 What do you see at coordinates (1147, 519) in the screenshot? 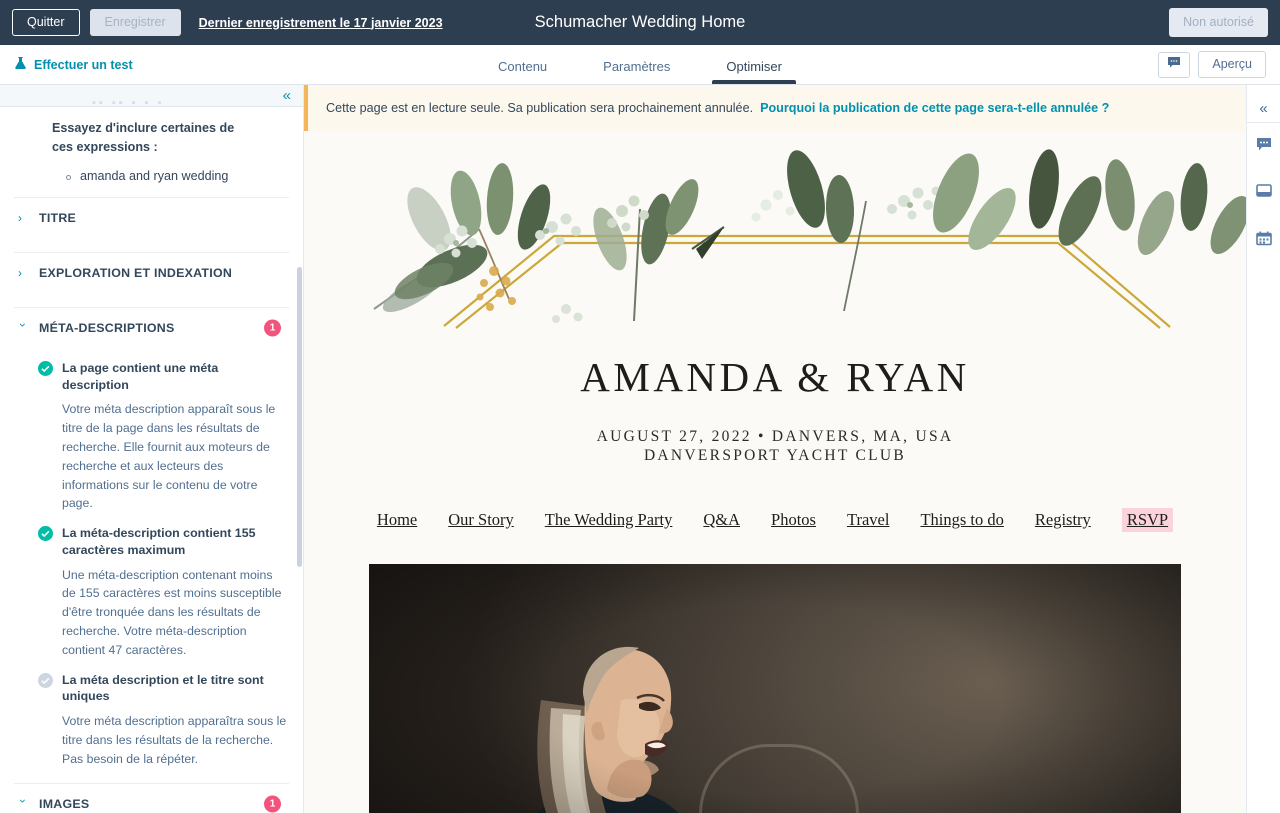
I see `site-nav-rsvp: RSVP` at bounding box center [1147, 519].